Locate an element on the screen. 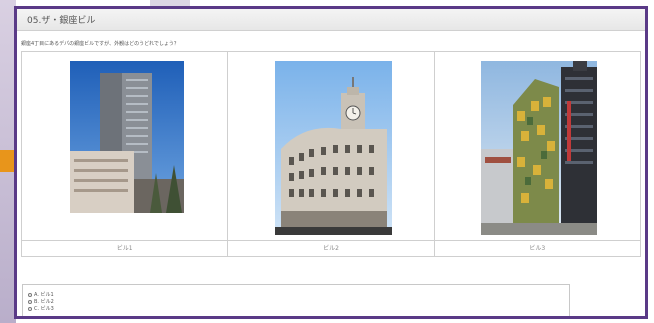  option-c-label: C. ビル3 is located at coordinates (44, 309).